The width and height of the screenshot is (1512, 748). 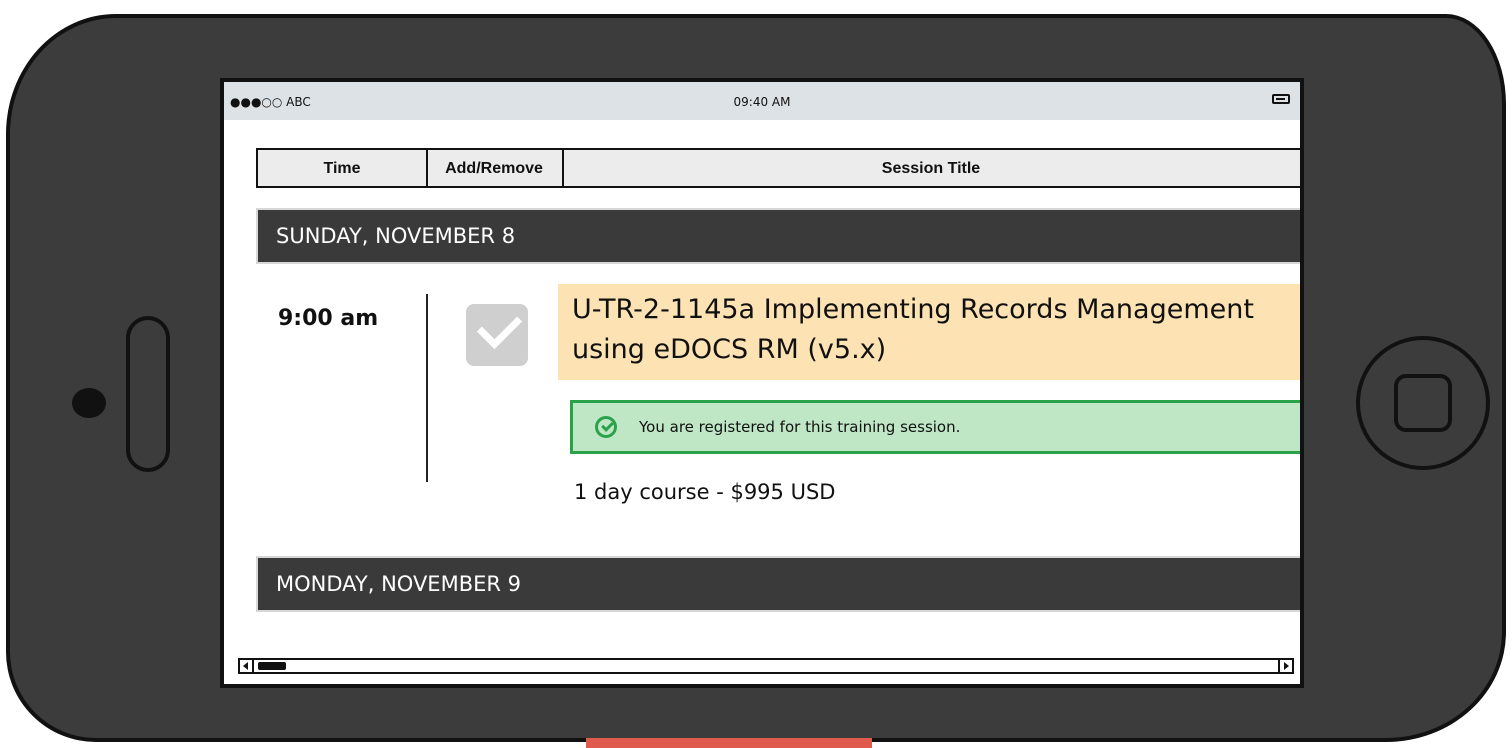 What do you see at coordinates (1285, 666) in the screenshot?
I see `scroll-right-icon` at bounding box center [1285, 666].